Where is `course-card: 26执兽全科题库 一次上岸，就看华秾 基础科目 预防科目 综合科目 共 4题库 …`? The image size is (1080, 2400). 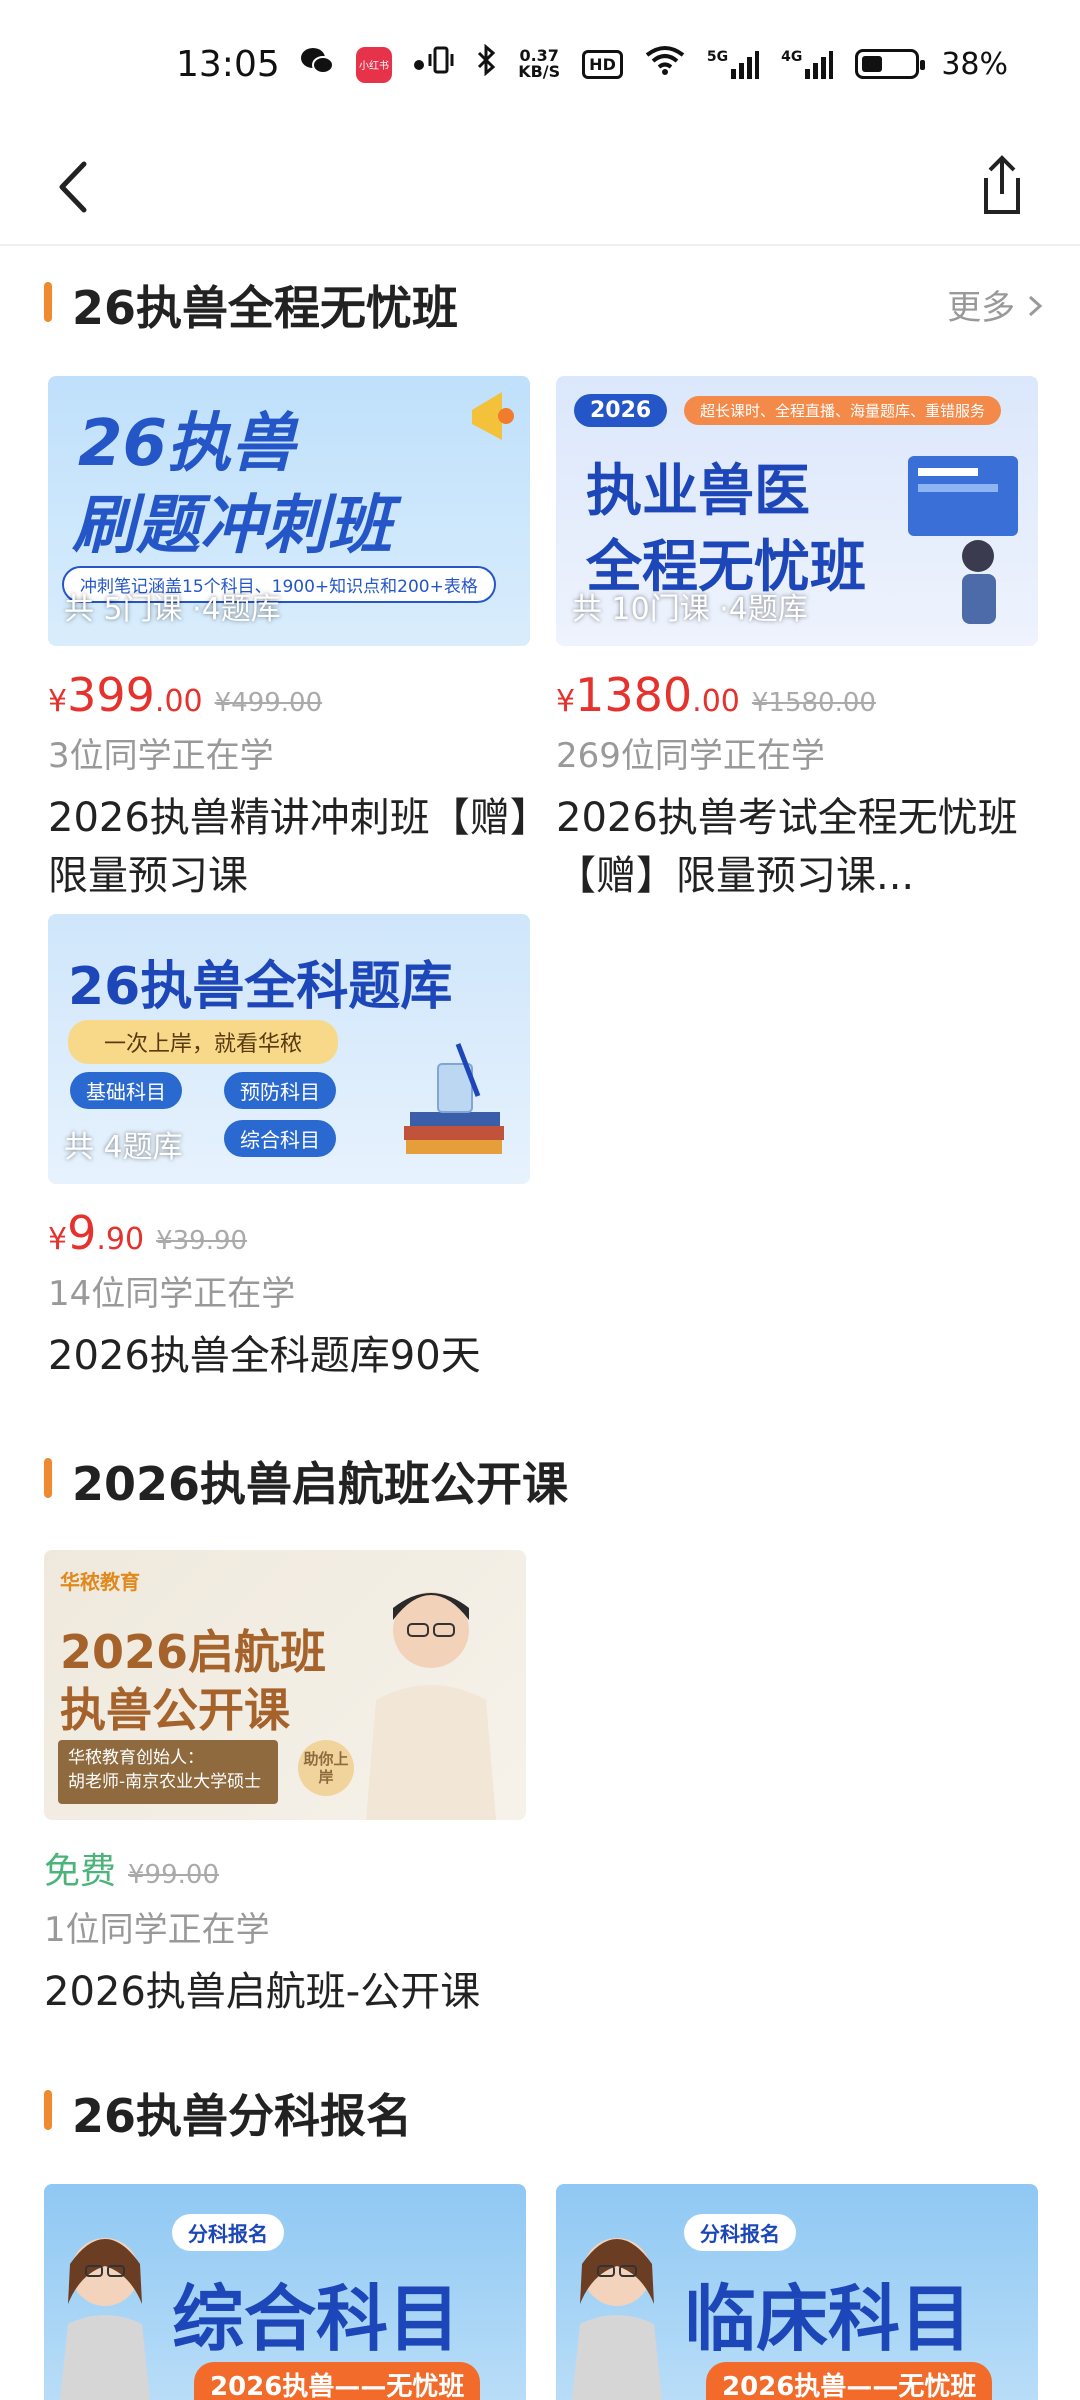 course-card: 26执兽全科题库 一次上岸，就看华秾 基础科目 预防科目 综合科目 共 4题库 … is located at coordinates (289, 1149).